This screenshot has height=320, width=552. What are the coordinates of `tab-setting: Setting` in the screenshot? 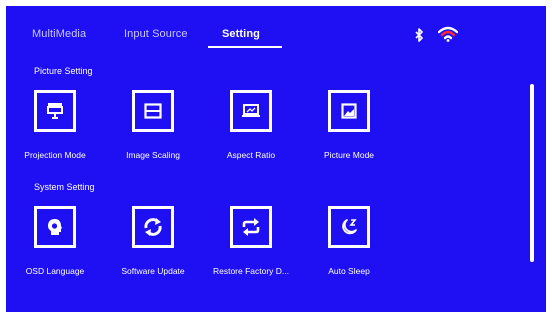 It's located at (241, 34).